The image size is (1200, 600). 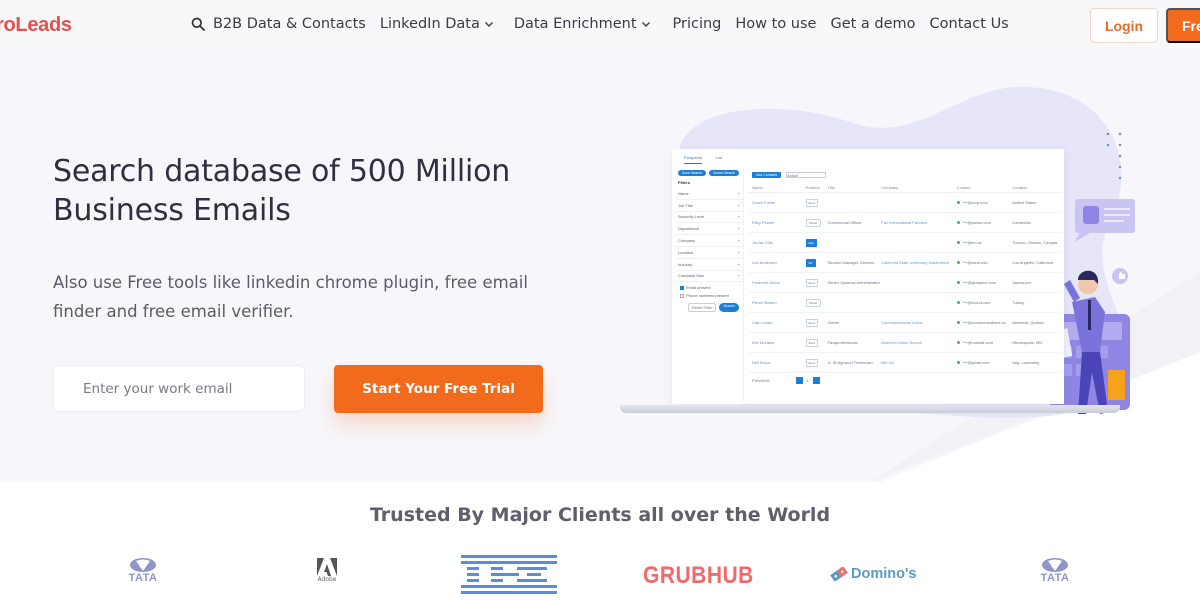 I want to click on mockup-save-search: Save Search, so click(x=692, y=173).